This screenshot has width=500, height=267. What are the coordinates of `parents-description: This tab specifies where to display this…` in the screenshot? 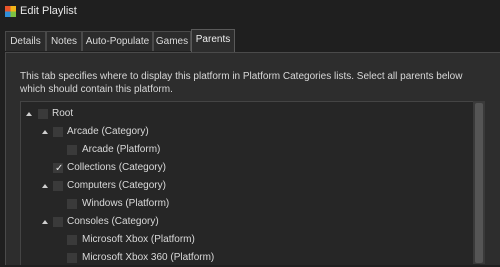 It's located at (241, 83).